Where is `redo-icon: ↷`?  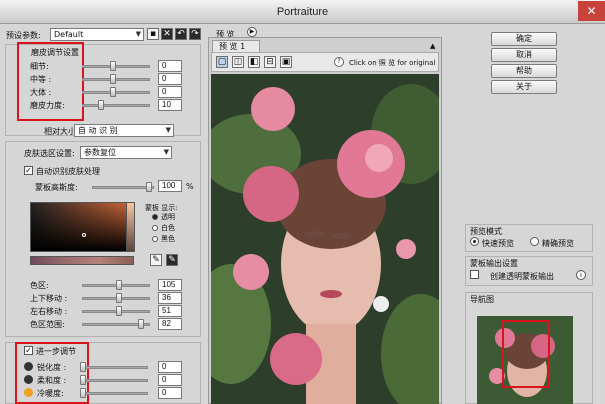 redo-icon: ↷ is located at coordinates (195, 34).